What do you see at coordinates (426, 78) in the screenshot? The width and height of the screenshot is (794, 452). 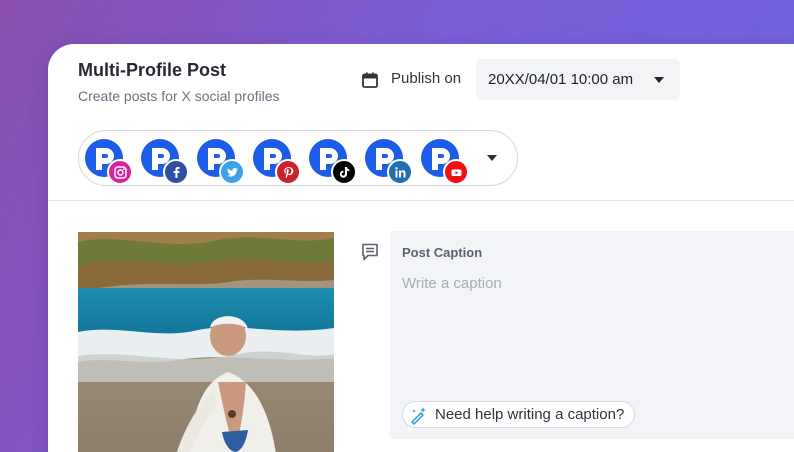 I see `publish-label: Publish on` at bounding box center [426, 78].